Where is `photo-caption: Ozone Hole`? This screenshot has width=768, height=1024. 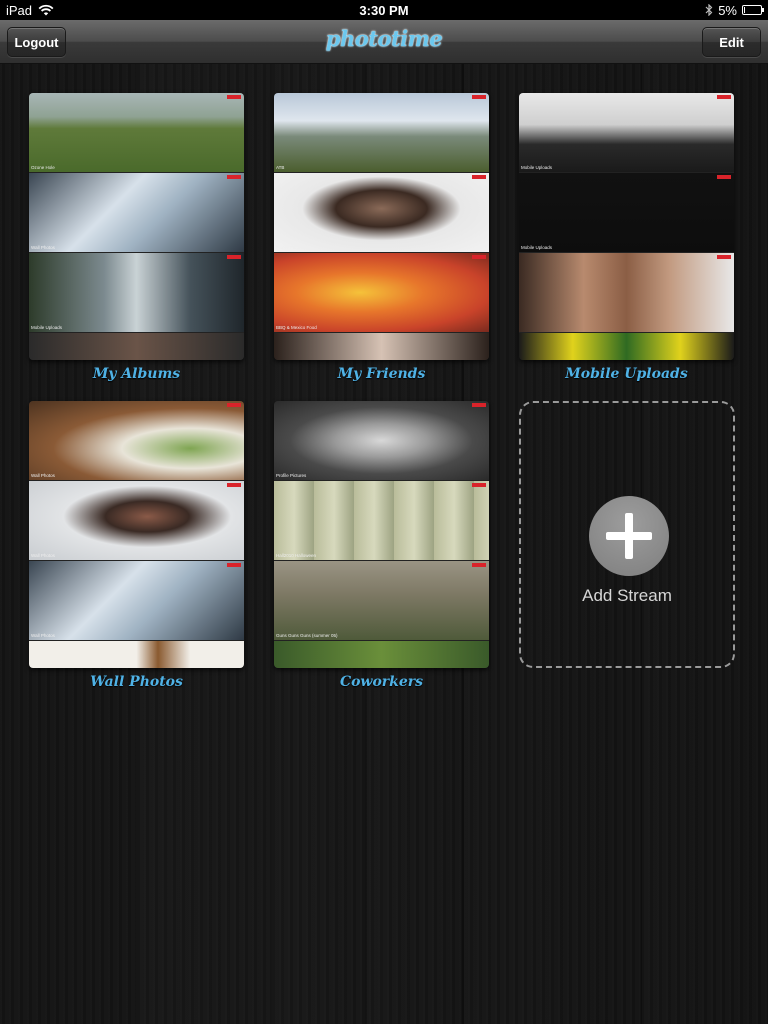 photo-caption: Ozone Hole is located at coordinates (43, 167).